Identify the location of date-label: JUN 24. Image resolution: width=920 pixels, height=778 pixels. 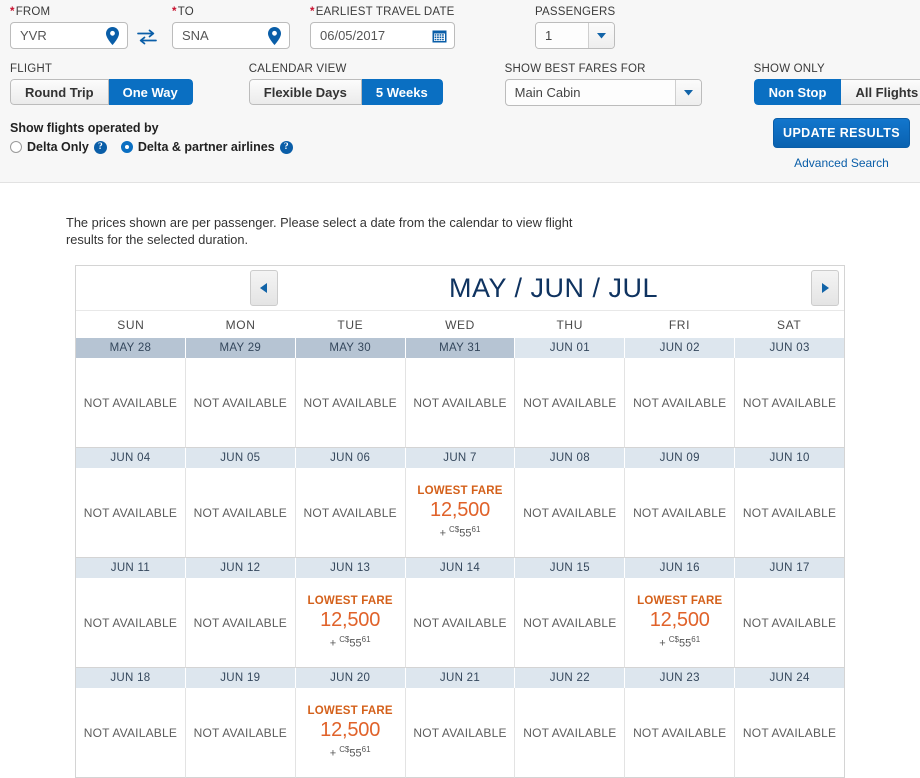
(790, 678).